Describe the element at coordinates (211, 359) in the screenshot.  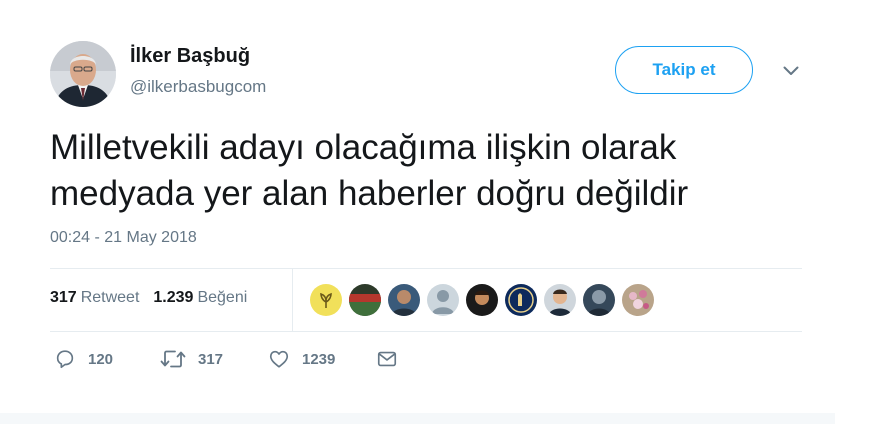
I see `retweet-count: 317` at that location.